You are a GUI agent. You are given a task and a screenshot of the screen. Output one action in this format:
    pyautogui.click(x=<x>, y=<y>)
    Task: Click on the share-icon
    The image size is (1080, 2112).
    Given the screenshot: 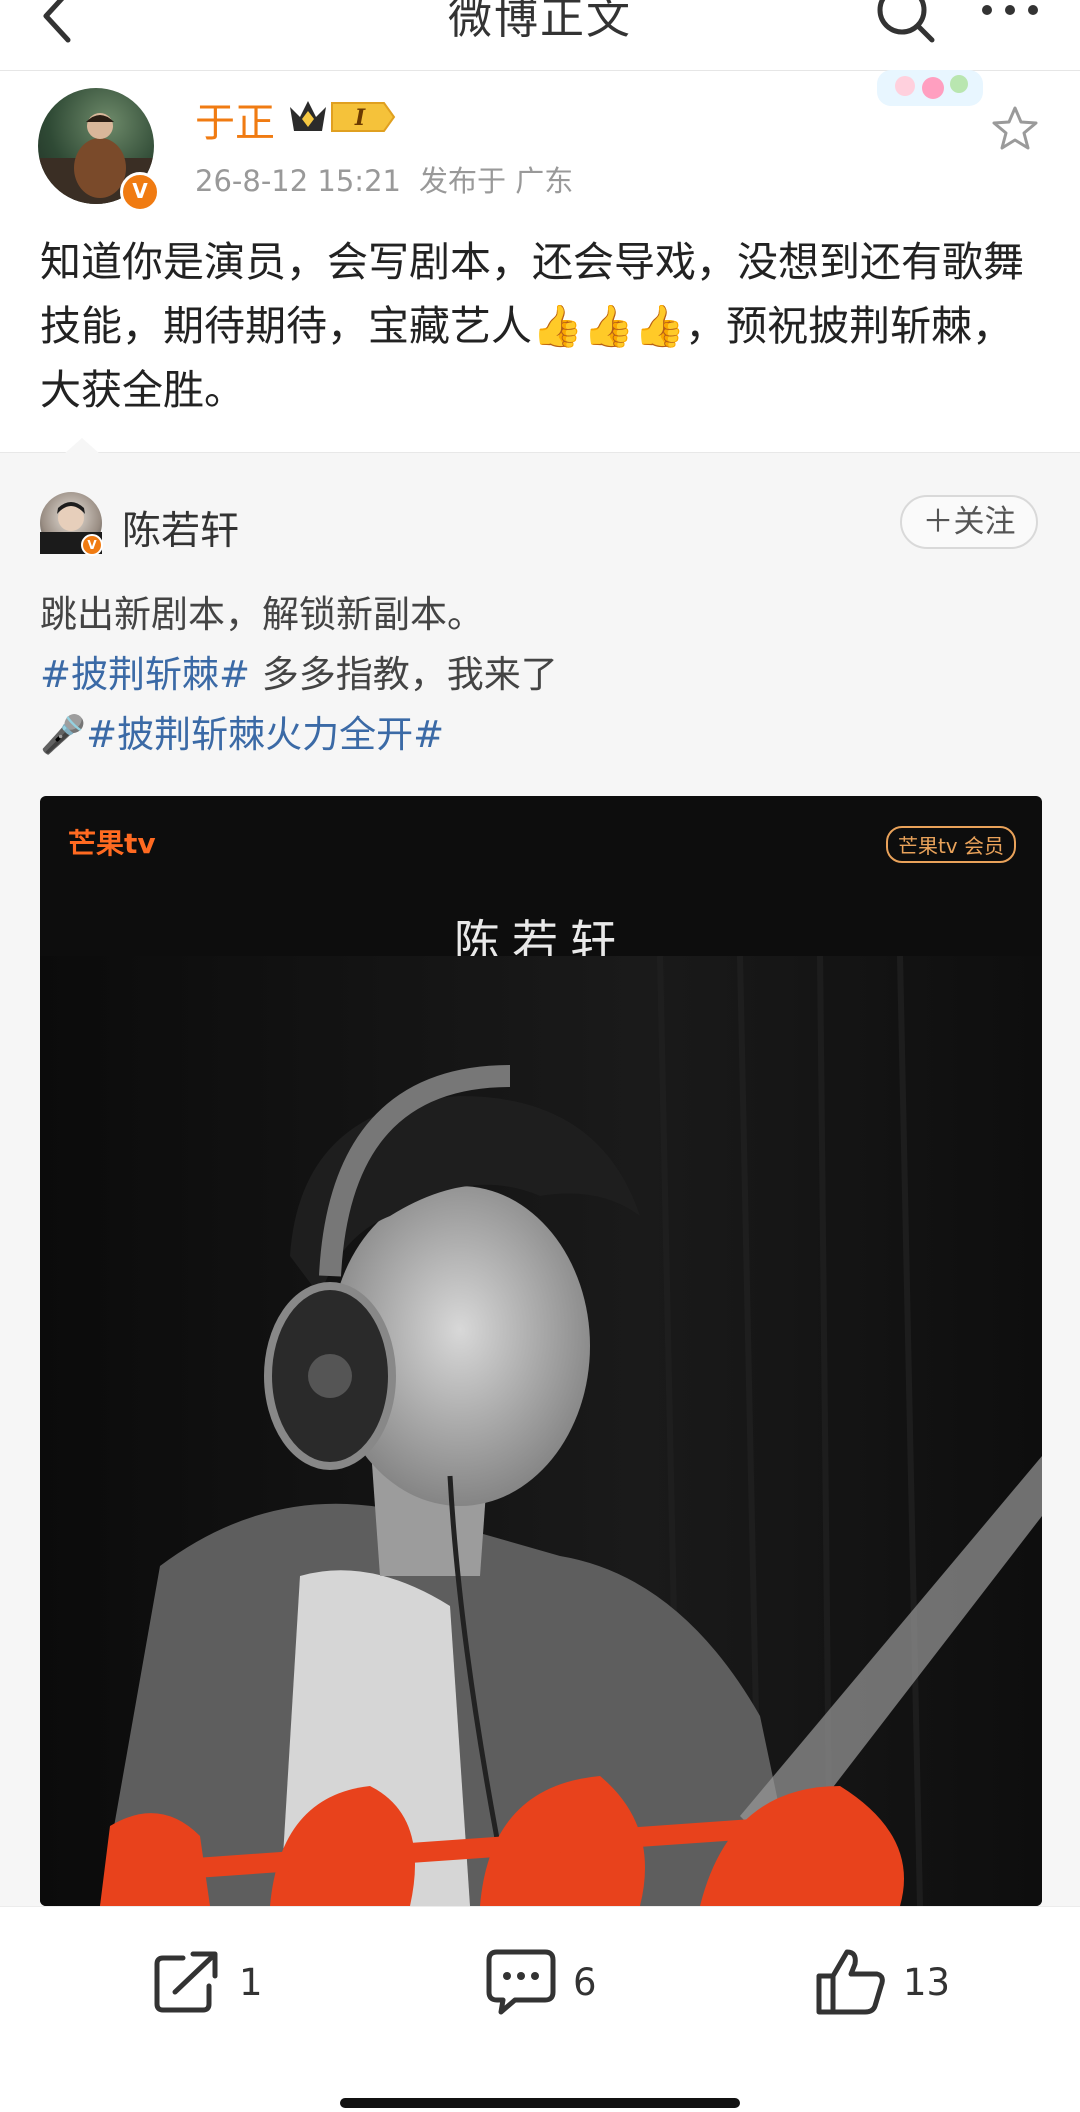 What is the action you would take?
    pyautogui.click(x=186, y=1982)
    